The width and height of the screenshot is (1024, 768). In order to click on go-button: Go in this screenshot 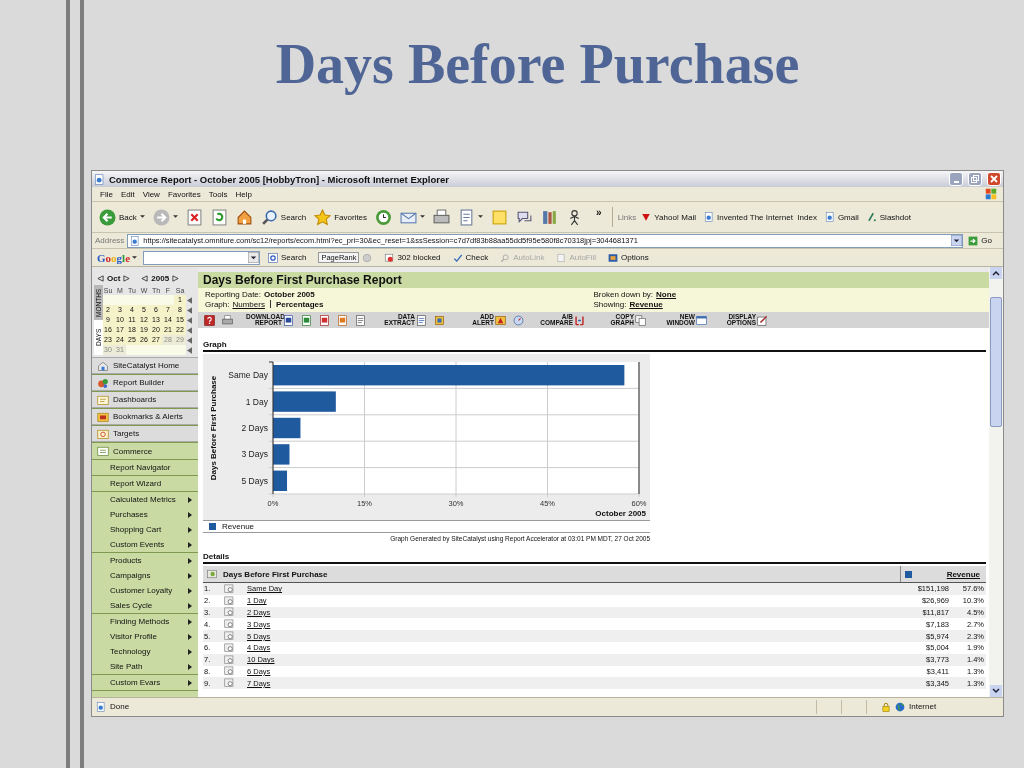, I will do `click(983, 240)`.